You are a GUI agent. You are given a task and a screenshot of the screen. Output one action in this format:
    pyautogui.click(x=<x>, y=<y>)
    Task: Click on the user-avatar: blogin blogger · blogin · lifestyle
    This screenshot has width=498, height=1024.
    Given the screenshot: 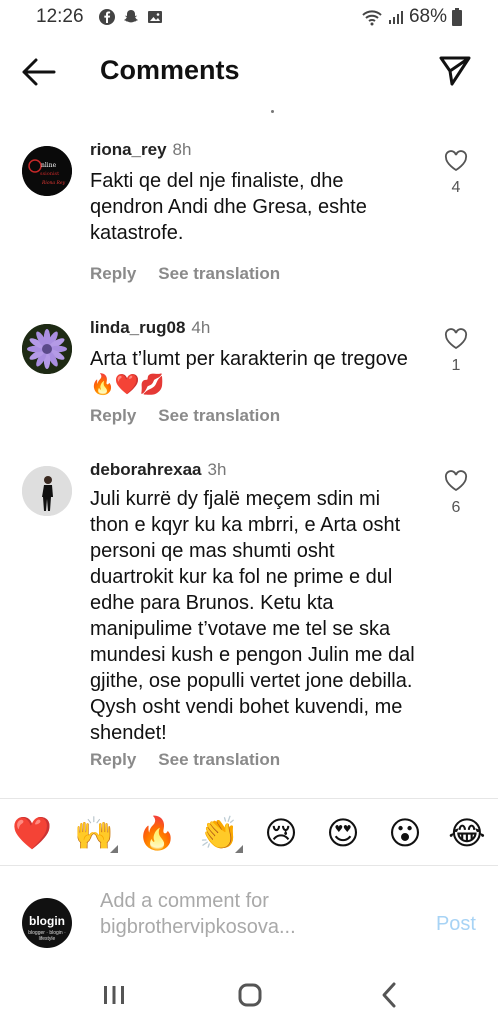 What is the action you would take?
    pyautogui.click(x=47, y=923)
    